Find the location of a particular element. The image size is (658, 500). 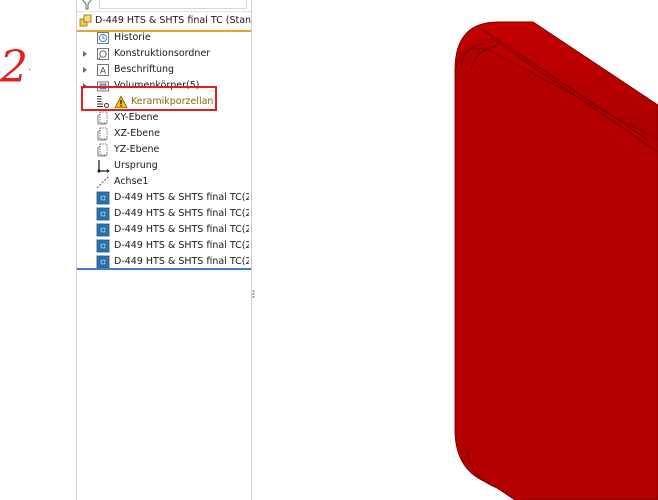

tree-item-historie: Historie is located at coordinates (164, 38).